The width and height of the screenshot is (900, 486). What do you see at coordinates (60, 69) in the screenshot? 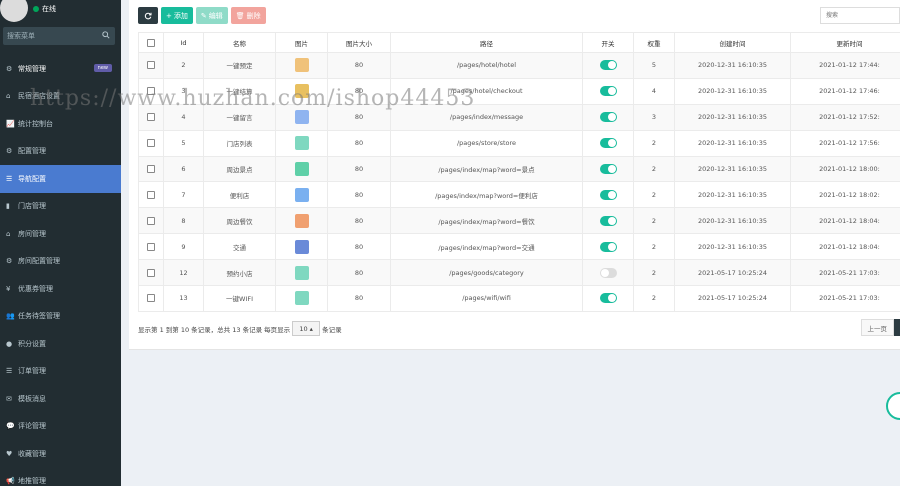
I see `sidebar-item-0: ⚙ 常规管理 new` at bounding box center [60, 69].